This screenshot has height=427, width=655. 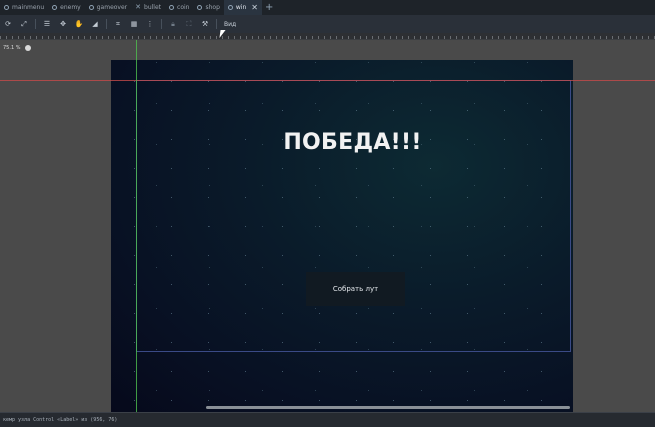 I want to click on tab-label: win, so click(x=241, y=7).